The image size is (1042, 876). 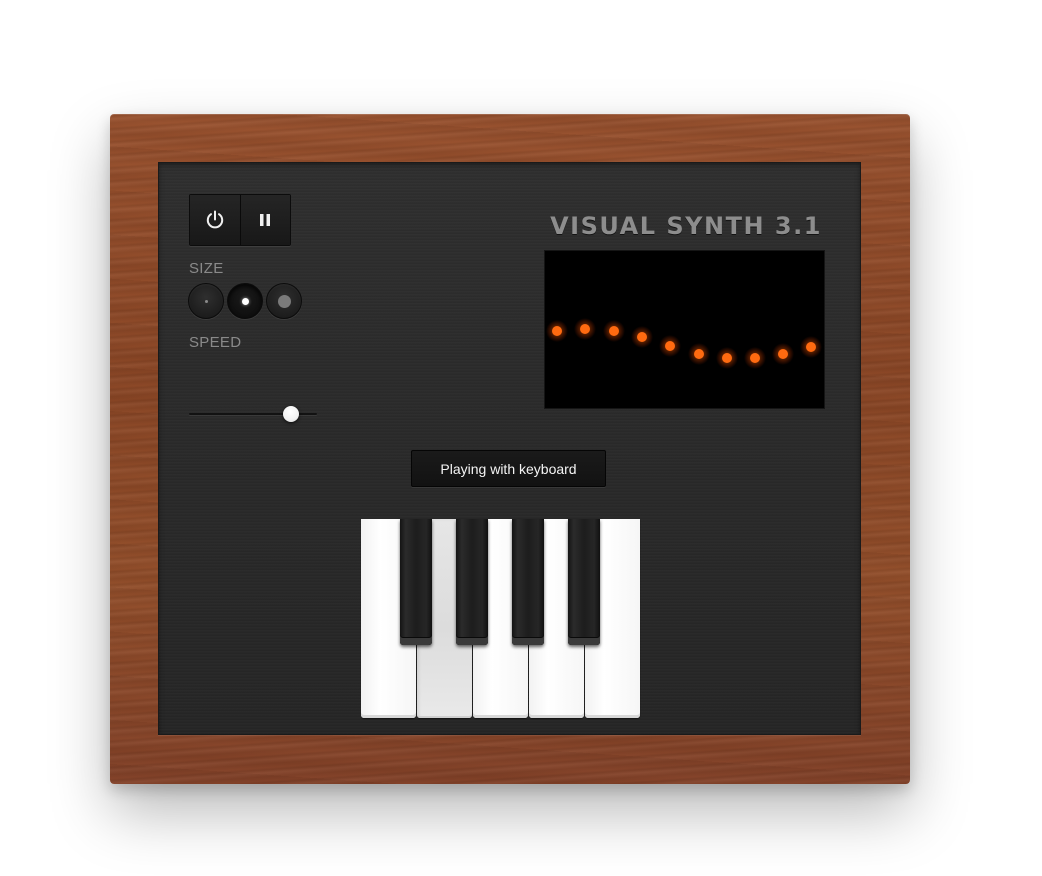 I want to click on power-icon, so click(x=215, y=220).